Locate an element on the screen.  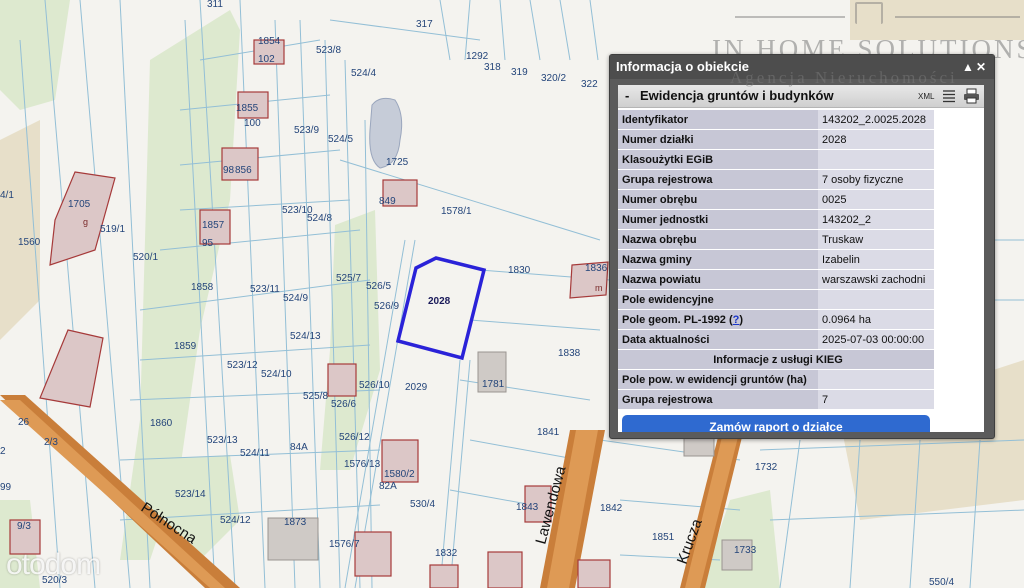
attr-row: Pole ewidencyjne is located at coordinates (776, 299).